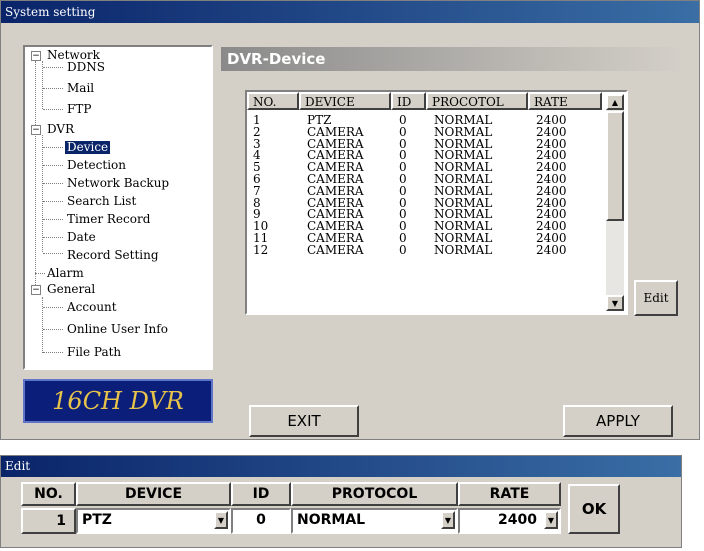  I want to click on tree-dvr: DVR, so click(60, 129).